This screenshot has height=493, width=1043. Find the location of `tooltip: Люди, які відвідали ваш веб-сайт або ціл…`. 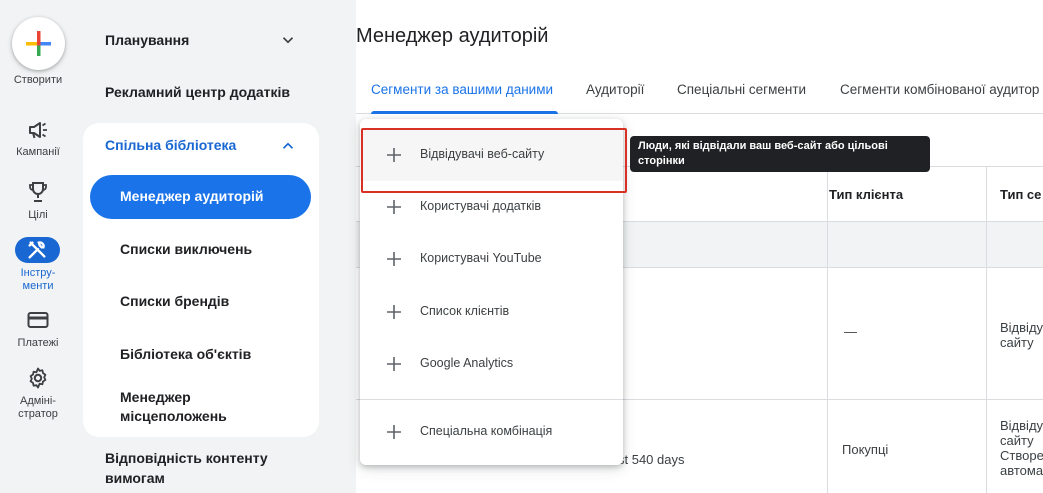

tooltip: Люди, які відвідали ваш веб-сайт або ціл… is located at coordinates (780, 154).